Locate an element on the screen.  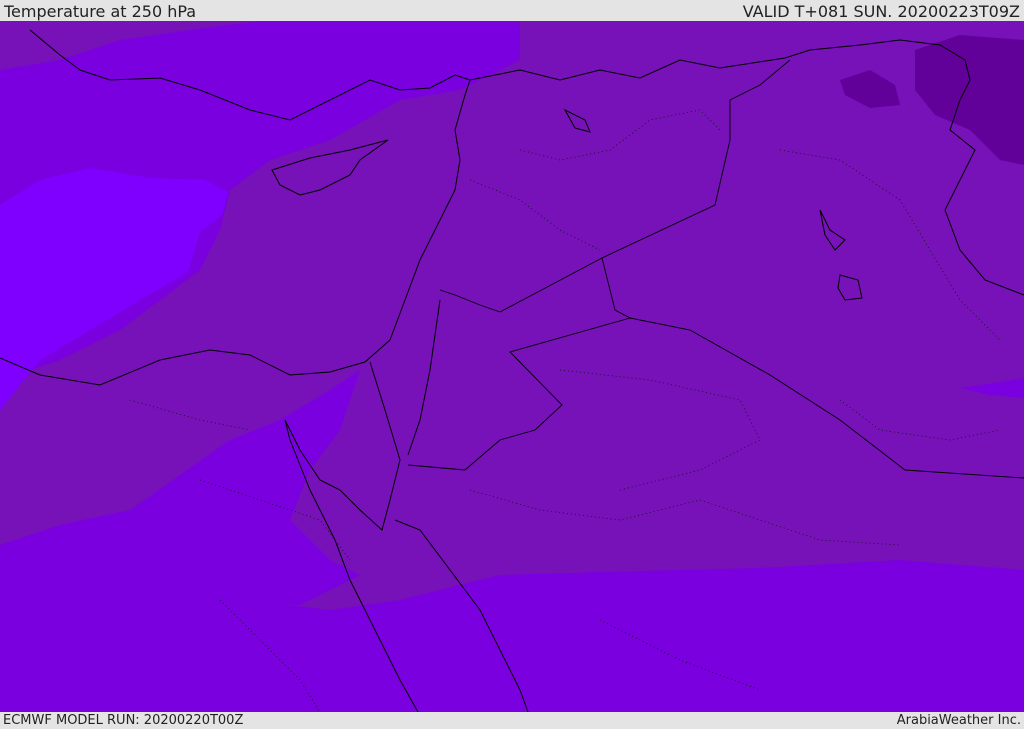
model-run-label: ECMWF MODEL RUN: 20200220T00Z is located at coordinates (123, 720).